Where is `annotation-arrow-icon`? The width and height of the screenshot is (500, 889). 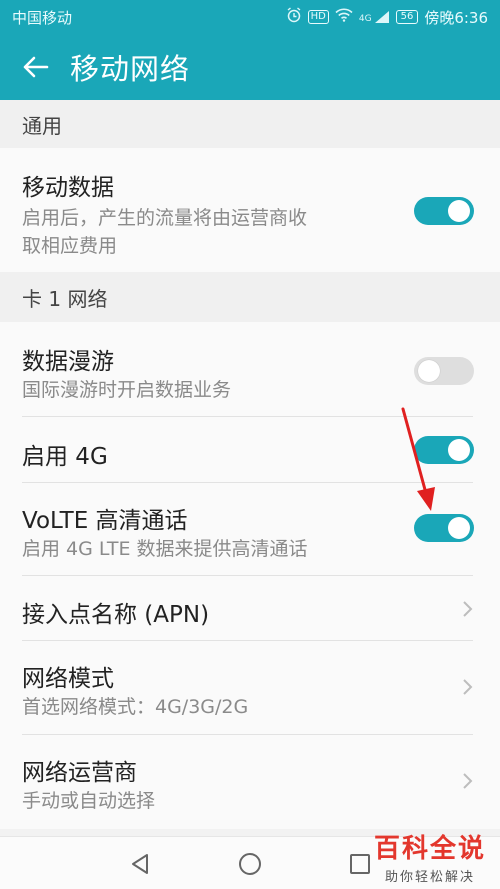 annotation-arrow-icon is located at coordinates (418, 459).